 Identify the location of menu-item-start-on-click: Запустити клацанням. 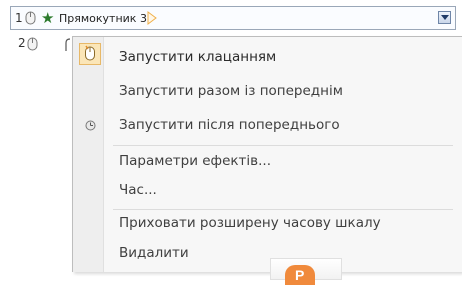
(197, 57).